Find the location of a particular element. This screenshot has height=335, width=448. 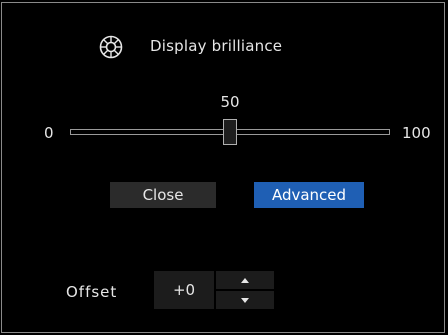

brightness-icon is located at coordinates (111, 47).